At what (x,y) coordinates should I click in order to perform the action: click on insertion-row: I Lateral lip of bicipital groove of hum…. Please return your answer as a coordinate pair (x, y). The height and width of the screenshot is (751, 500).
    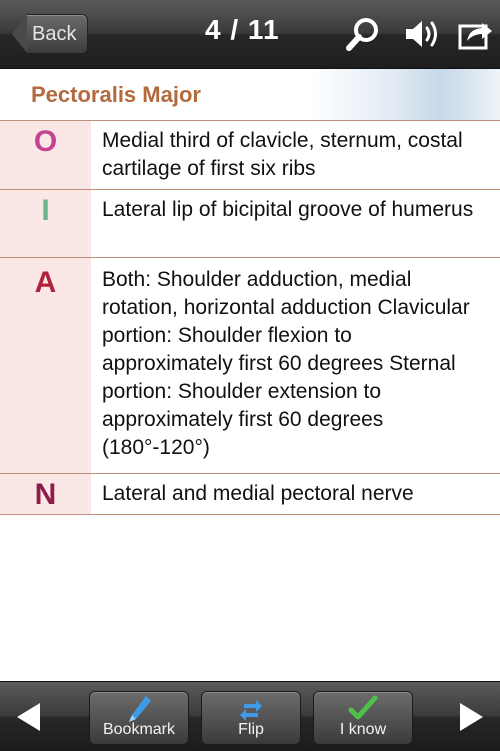
    Looking at the image, I should click on (250, 224).